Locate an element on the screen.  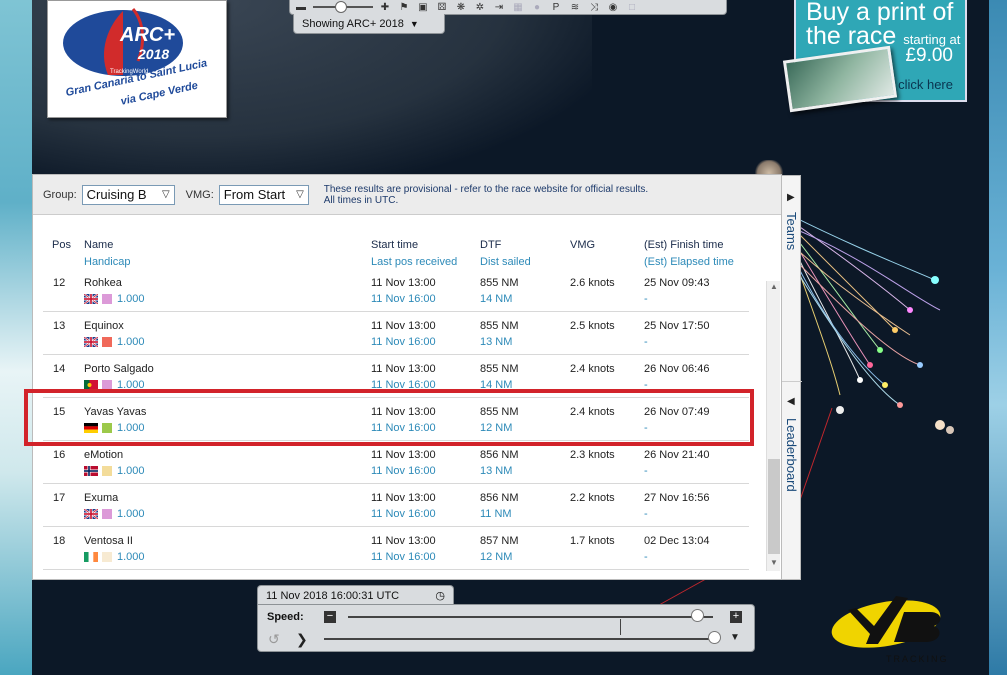
shuffle-icon: ⤨ is located at coordinates (594, 7).